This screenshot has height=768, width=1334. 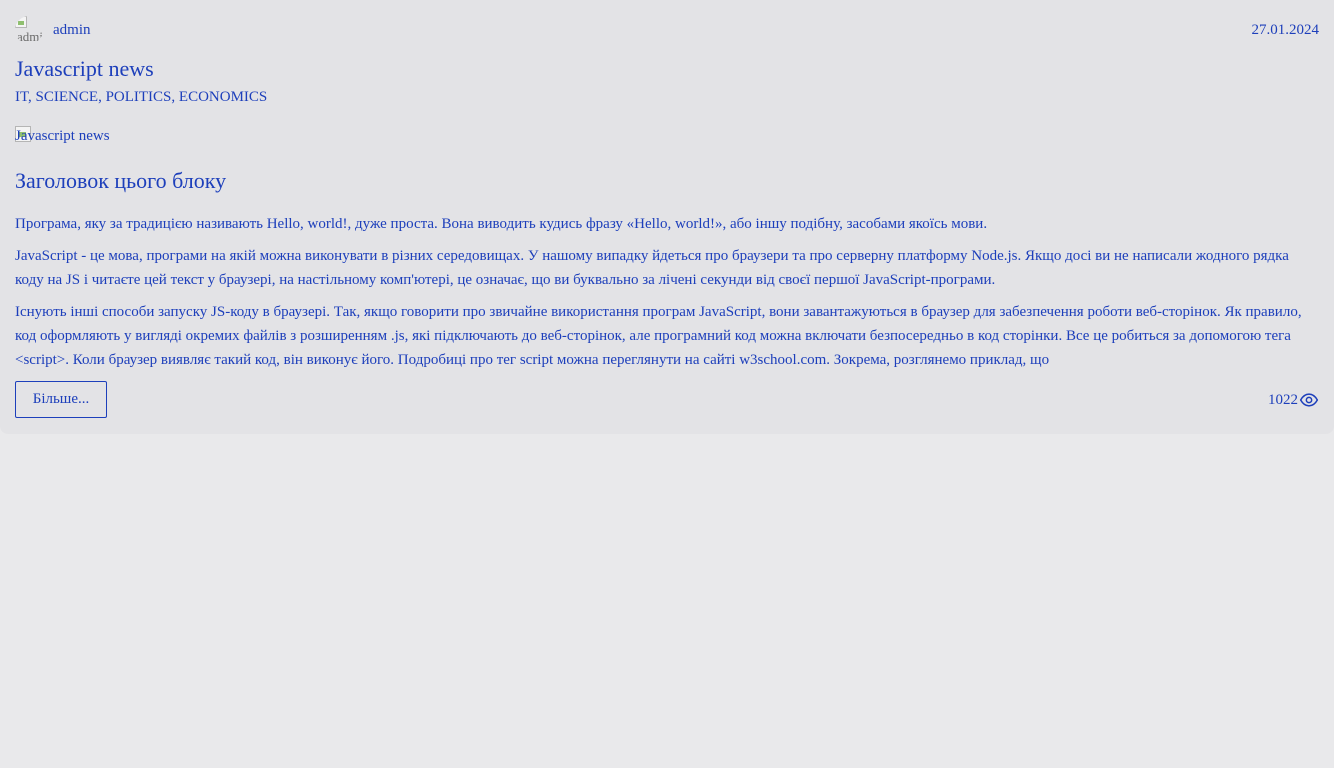 I want to click on author-link: admin, so click(x=72, y=30).